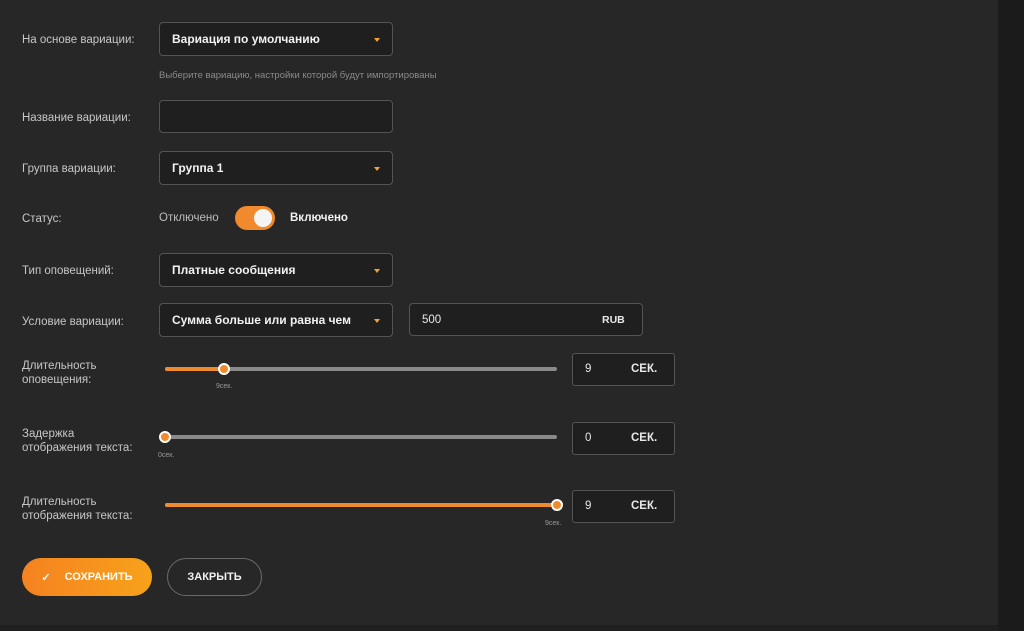 Image resolution: width=1024 pixels, height=631 pixels. What do you see at coordinates (77, 441) in the screenshot?
I see `text-delay-label: Задержка отображения текста:` at bounding box center [77, 441].